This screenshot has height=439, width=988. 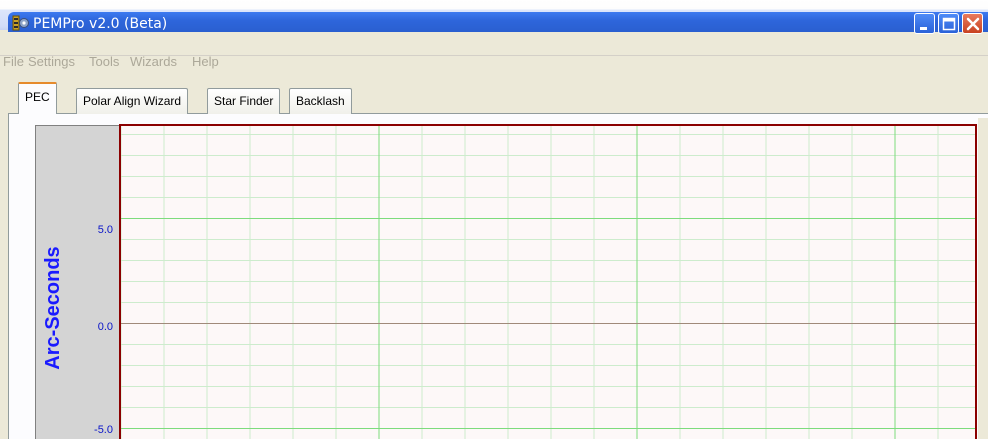 I want to click on maximize-button, so click(x=948, y=23).